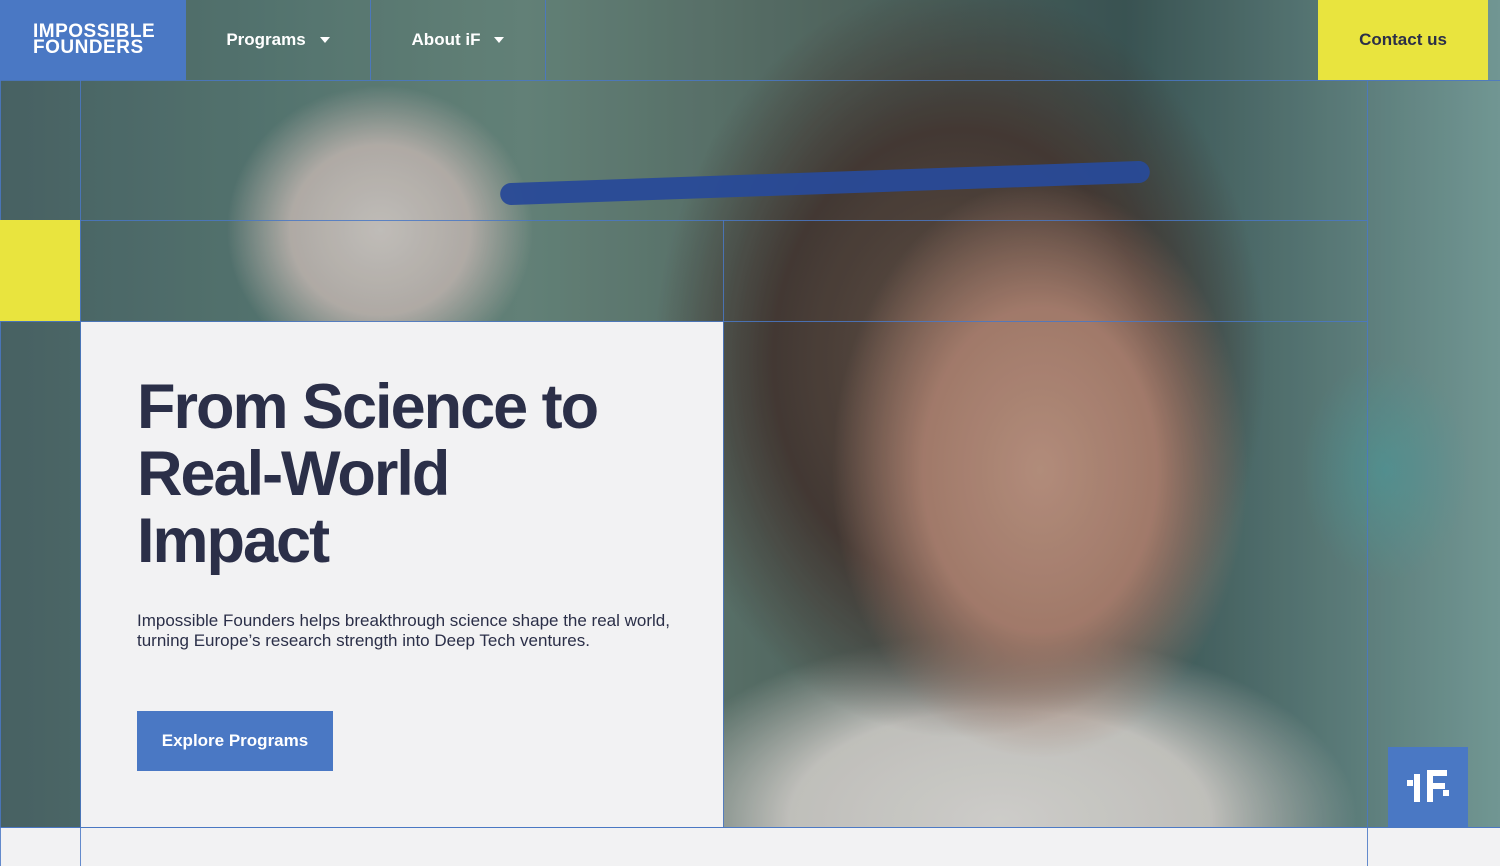  I want to click on nav-item-about: About iF, so click(458, 40).